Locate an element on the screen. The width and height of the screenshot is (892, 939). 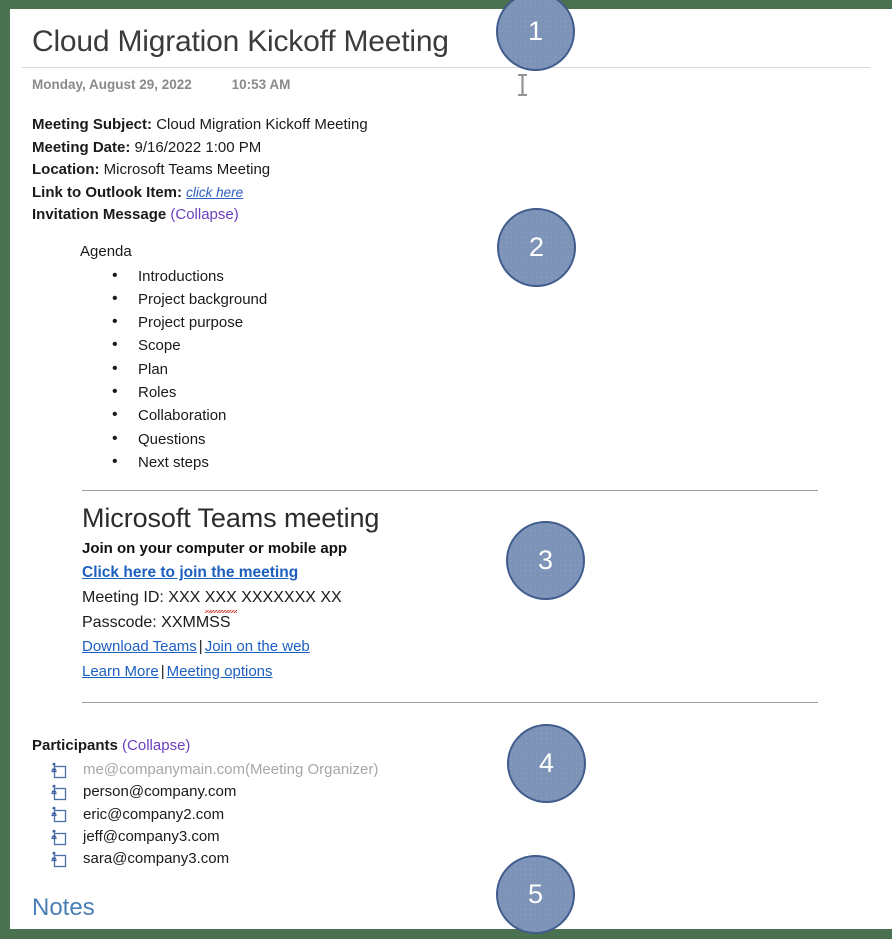
text-cursor-ibeam is located at coordinates (522, 85).